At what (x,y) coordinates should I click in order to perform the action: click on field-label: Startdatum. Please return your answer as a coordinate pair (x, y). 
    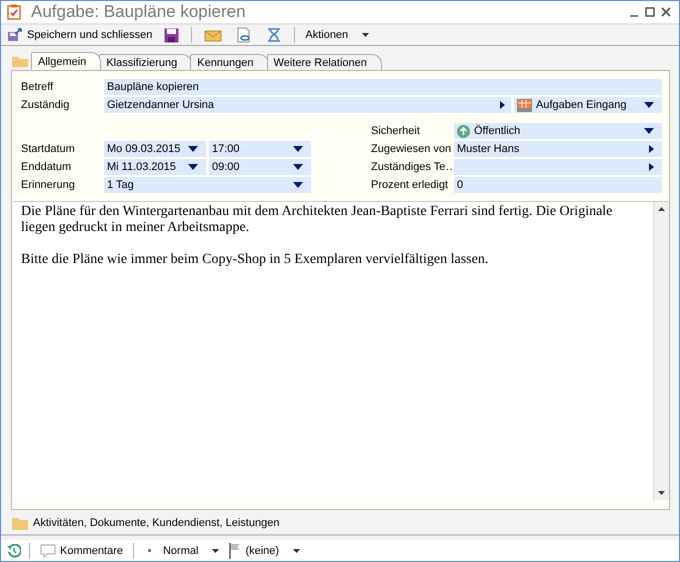
    Looking at the image, I should click on (48, 149).